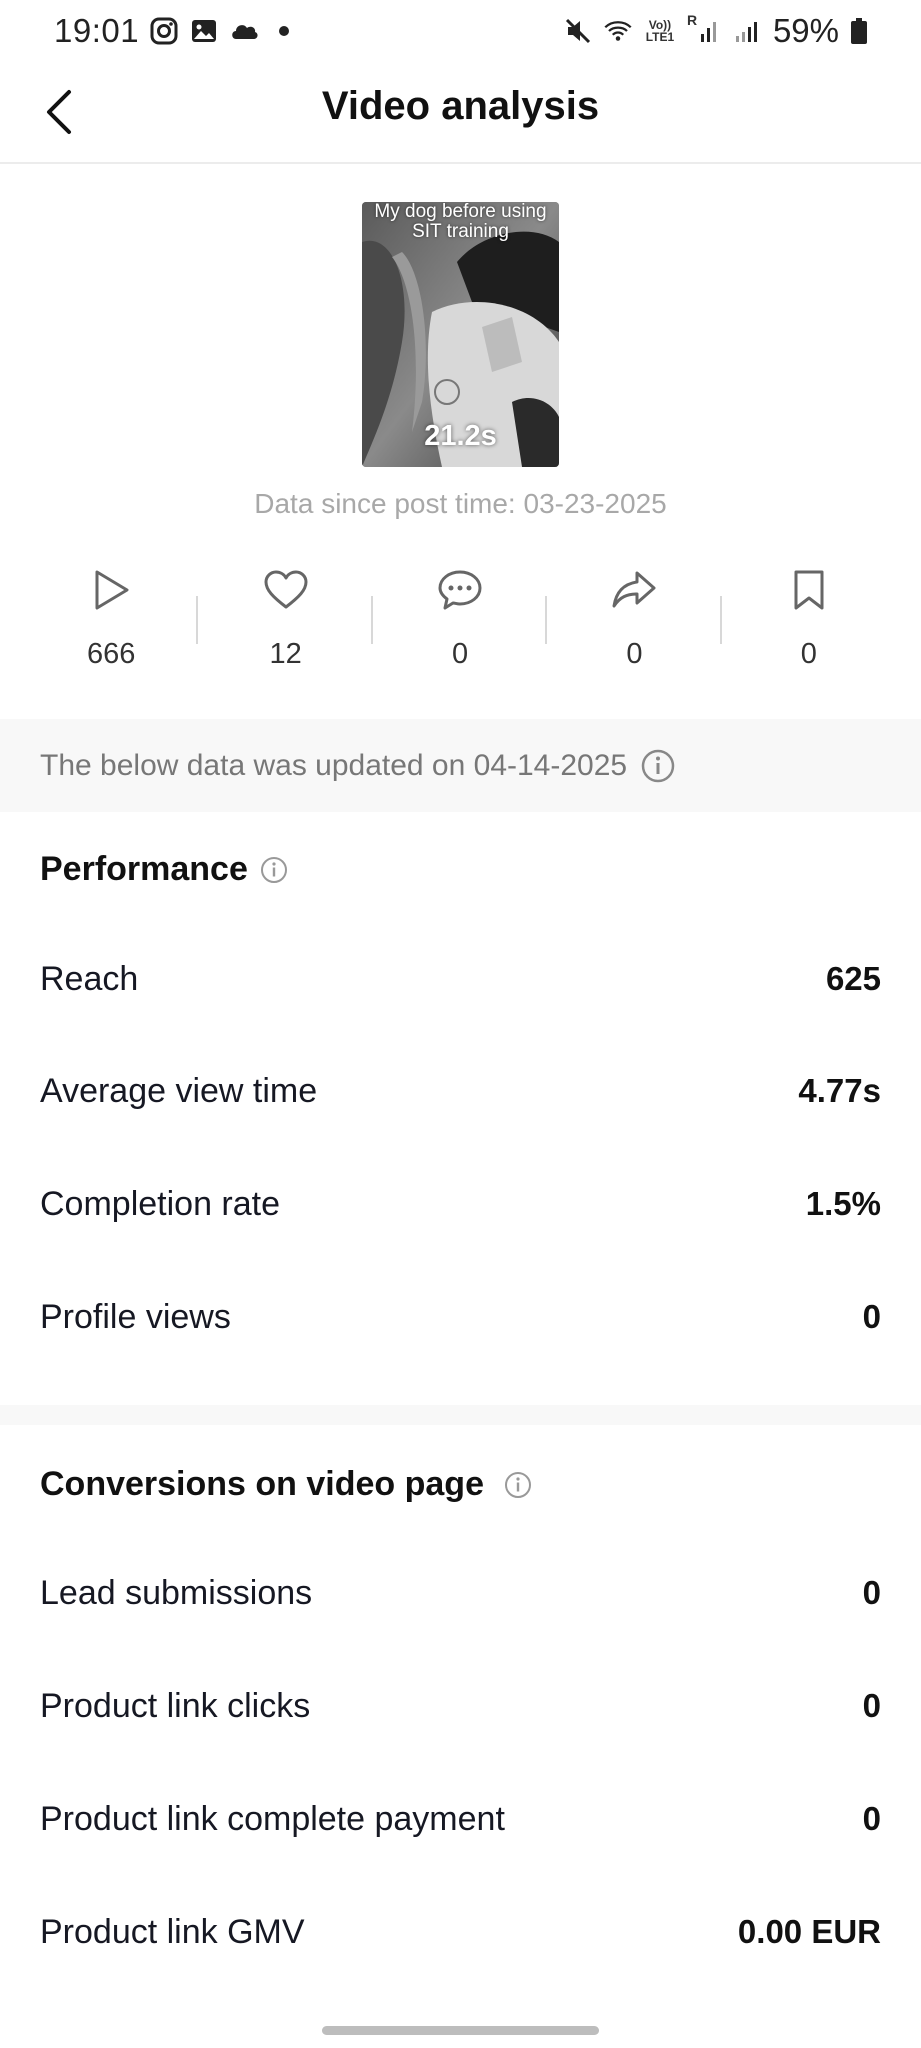  Describe the element at coordinates (705, 29) in the screenshot. I see `signal-icon: R` at that location.